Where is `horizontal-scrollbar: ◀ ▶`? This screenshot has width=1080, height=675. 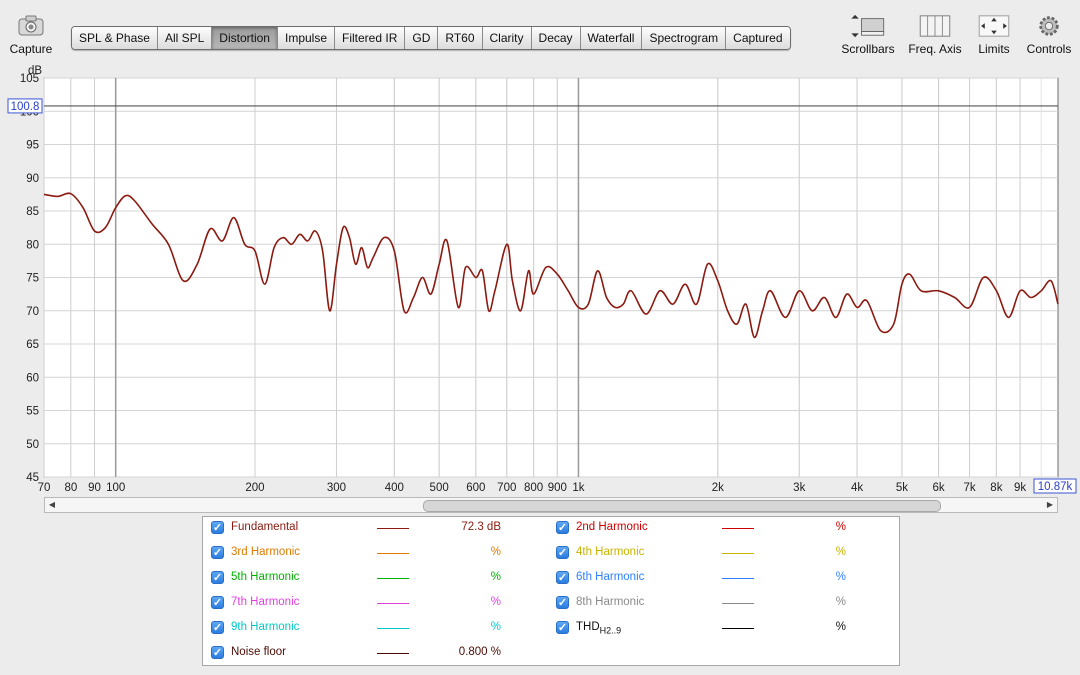 horizontal-scrollbar: ◀ ▶ is located at coordinates (551, 505).